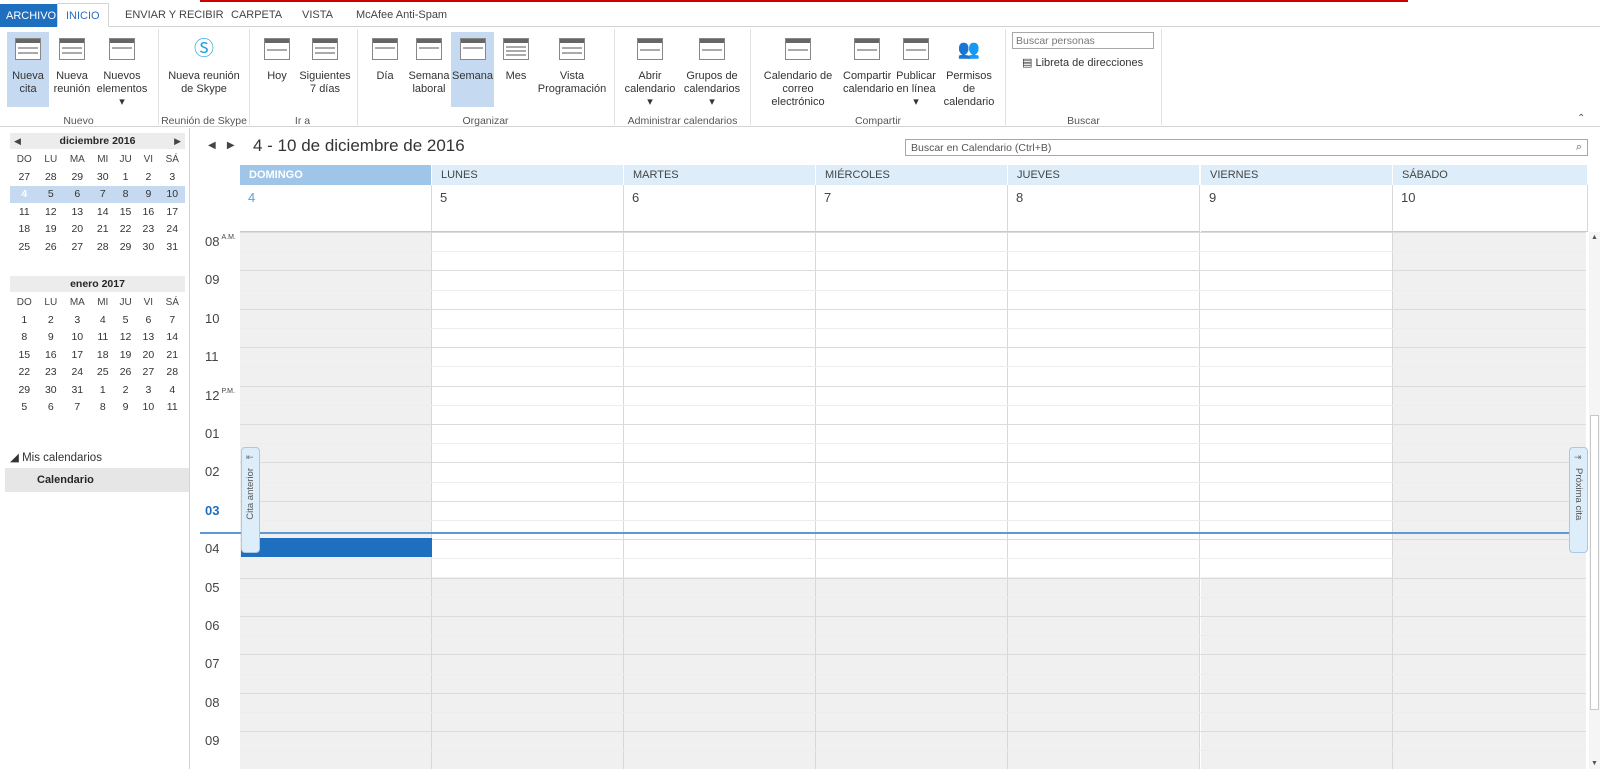 This screenshot has width=1600, height=769. What do you see at coordinates (231, 145) in the screenshot?
I see `next-week-icon: ▶` at bounding box center [231, 145].